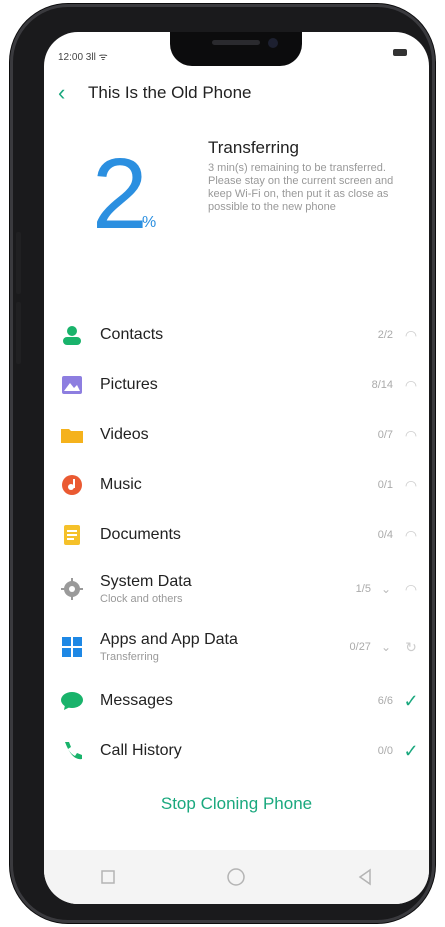 The image size is (445, 927). What do you see at coordinates (132, 334) in the screenshot?
I see `item-label: Contacts` at bounding box center [132, 334].